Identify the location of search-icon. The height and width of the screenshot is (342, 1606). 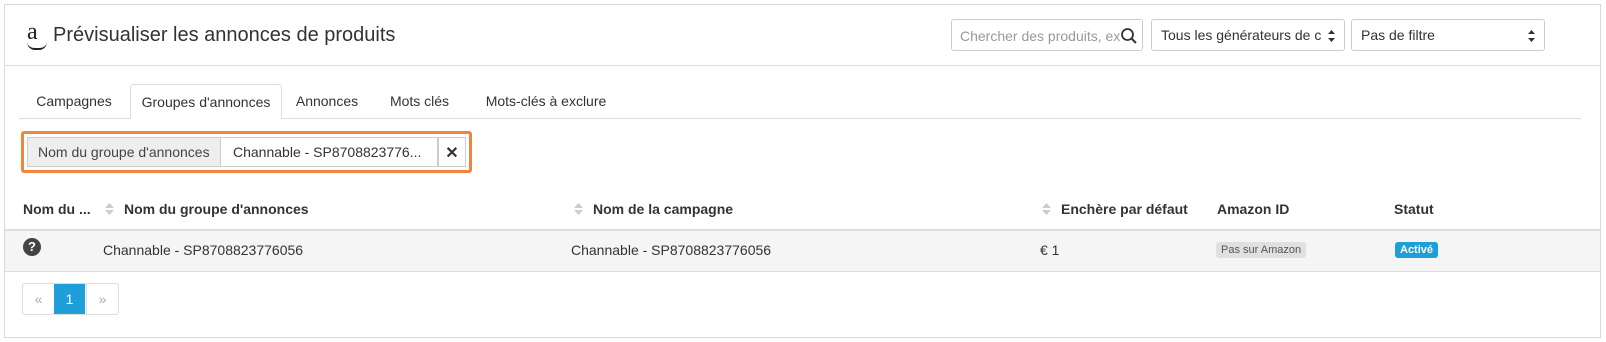
(1129, 36).